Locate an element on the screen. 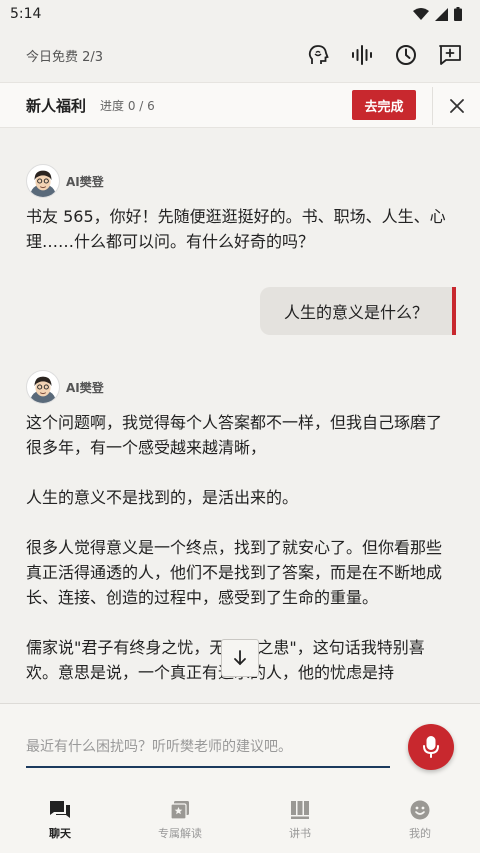  welfare-progress: 进度 0 / 6 is located at coordinates (127, 105).